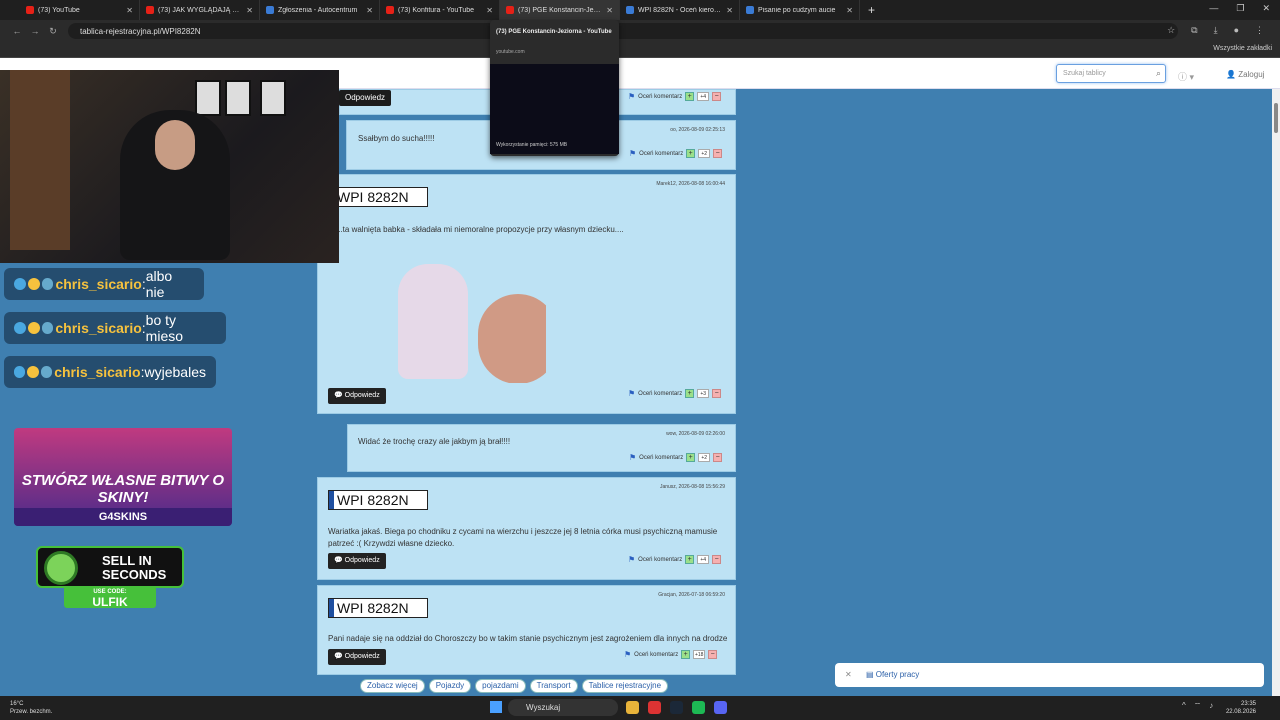  Describe the element at coordinates (1241, 708) in the screenshot. I see `taskbar-clock: 23:35 22.08.2026` at that location.